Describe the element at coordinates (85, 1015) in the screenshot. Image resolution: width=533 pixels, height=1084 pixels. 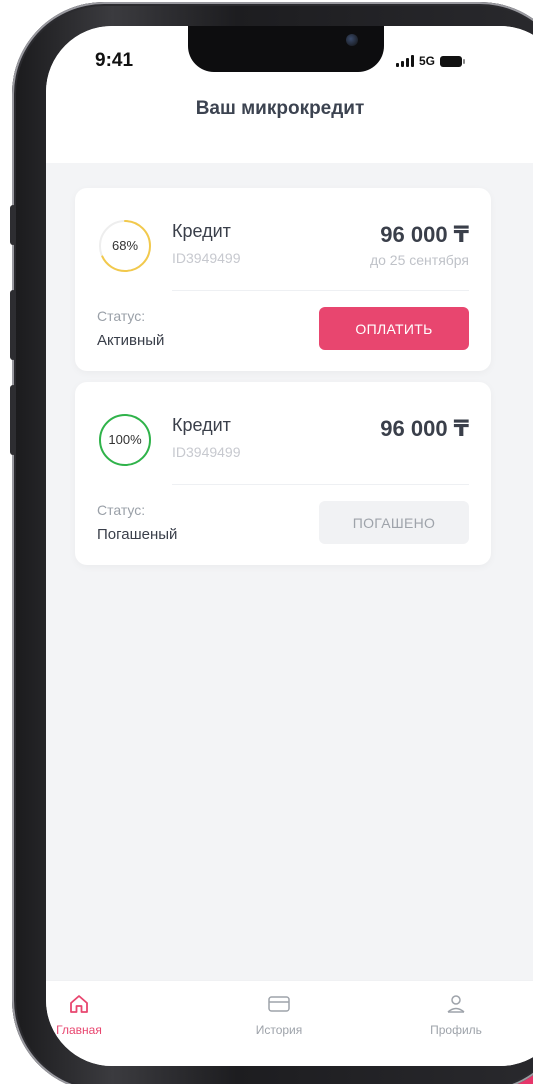
I see `tab-home: Главная` at that location.